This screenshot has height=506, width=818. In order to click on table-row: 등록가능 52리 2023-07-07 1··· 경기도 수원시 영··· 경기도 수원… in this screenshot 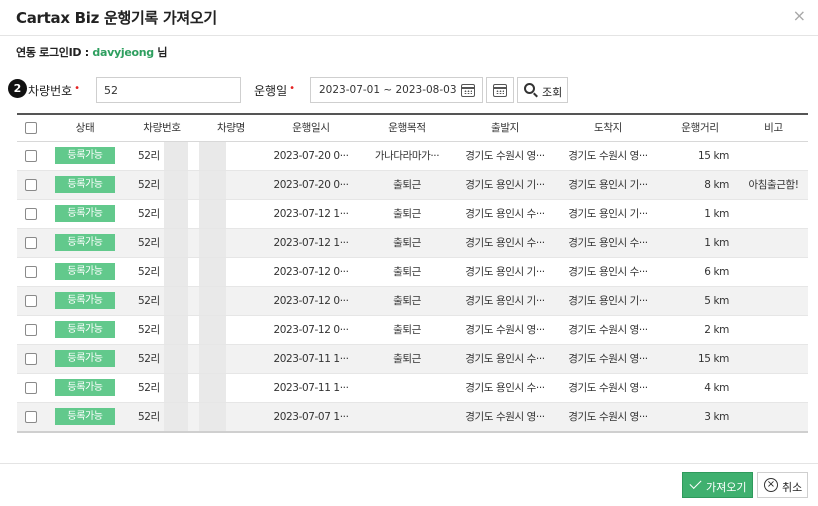, I will do `click(412, 417)`.